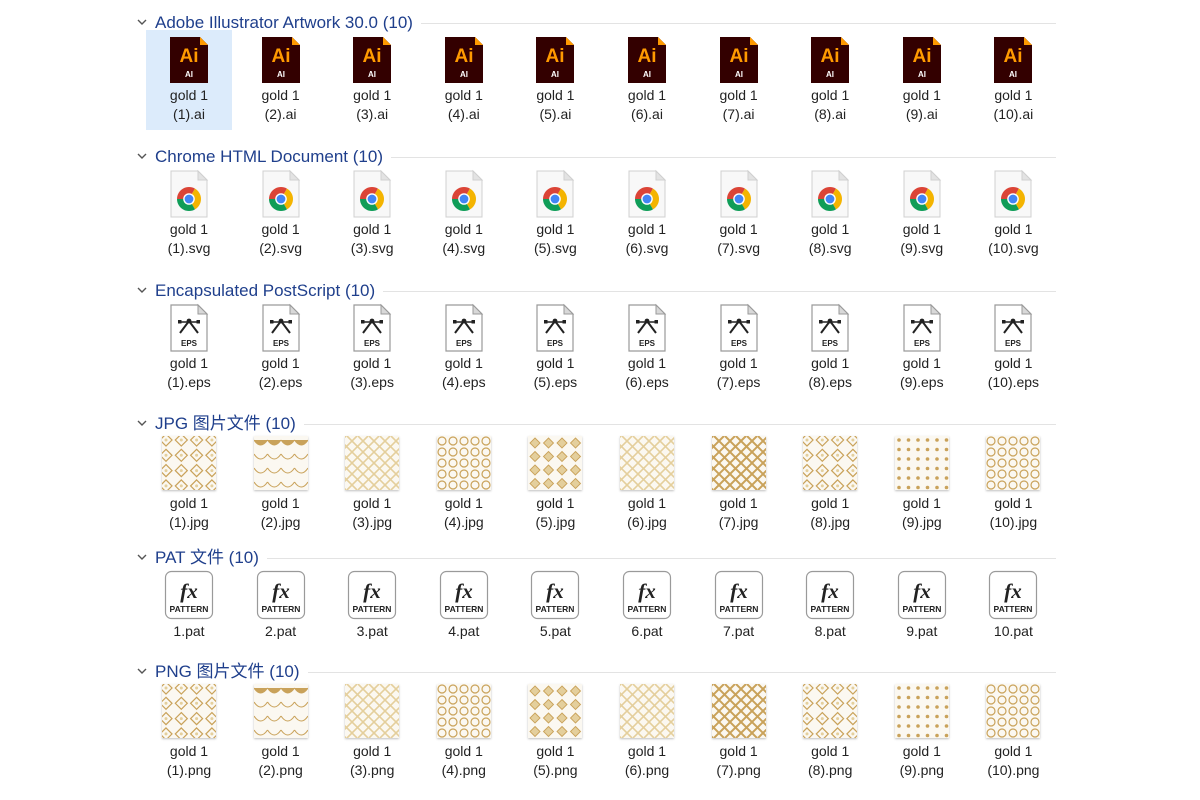 This screenshot has width=1200, height=800. What do you see at coordinates (189, 729) in the screenshot?
I see `file-item: gold 1 (1).png` at bounding box center [189, 729].